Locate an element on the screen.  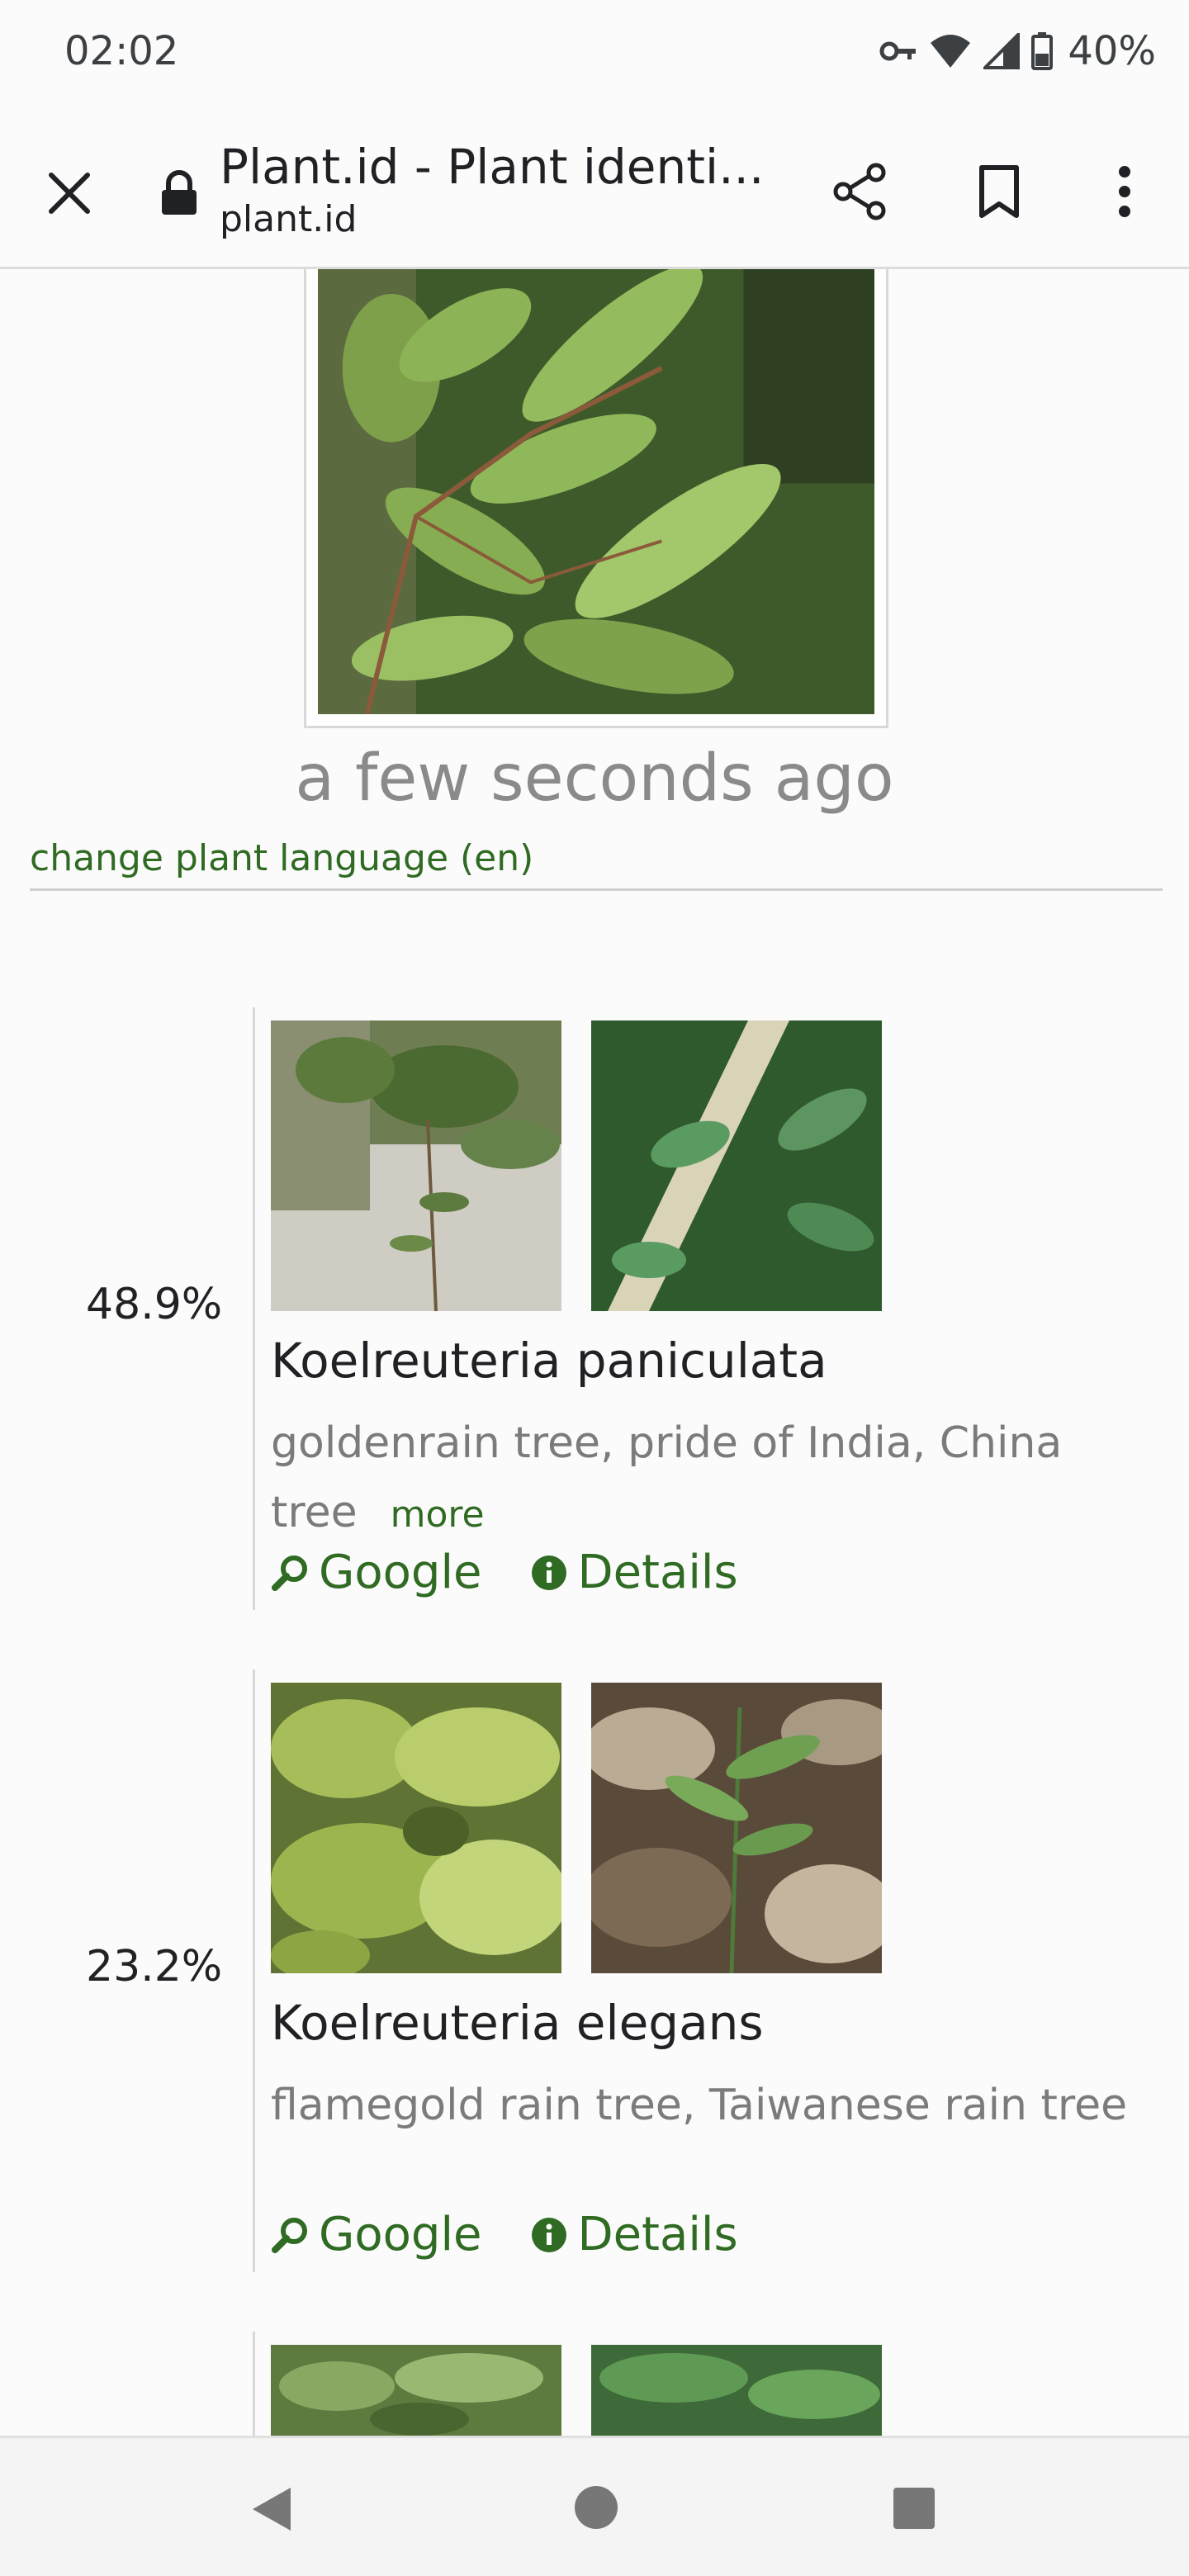
identification-timestamp: a few seconds ago is located at coordinates (594, 778).